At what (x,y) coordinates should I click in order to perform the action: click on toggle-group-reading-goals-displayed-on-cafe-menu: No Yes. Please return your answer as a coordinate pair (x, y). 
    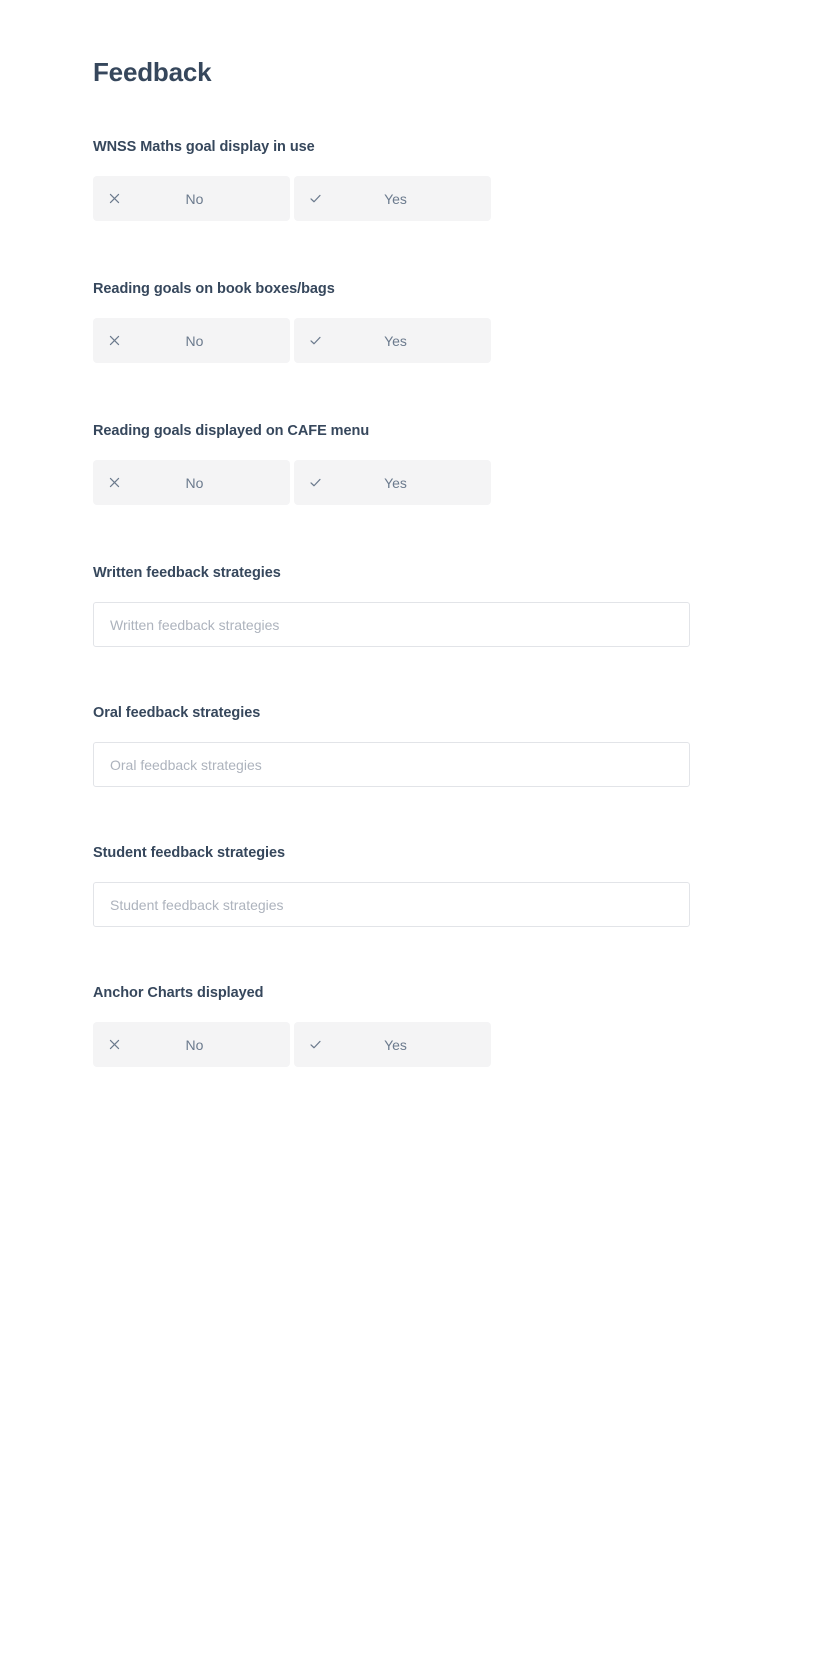
    Looking at the image, I should click on (466, 482).